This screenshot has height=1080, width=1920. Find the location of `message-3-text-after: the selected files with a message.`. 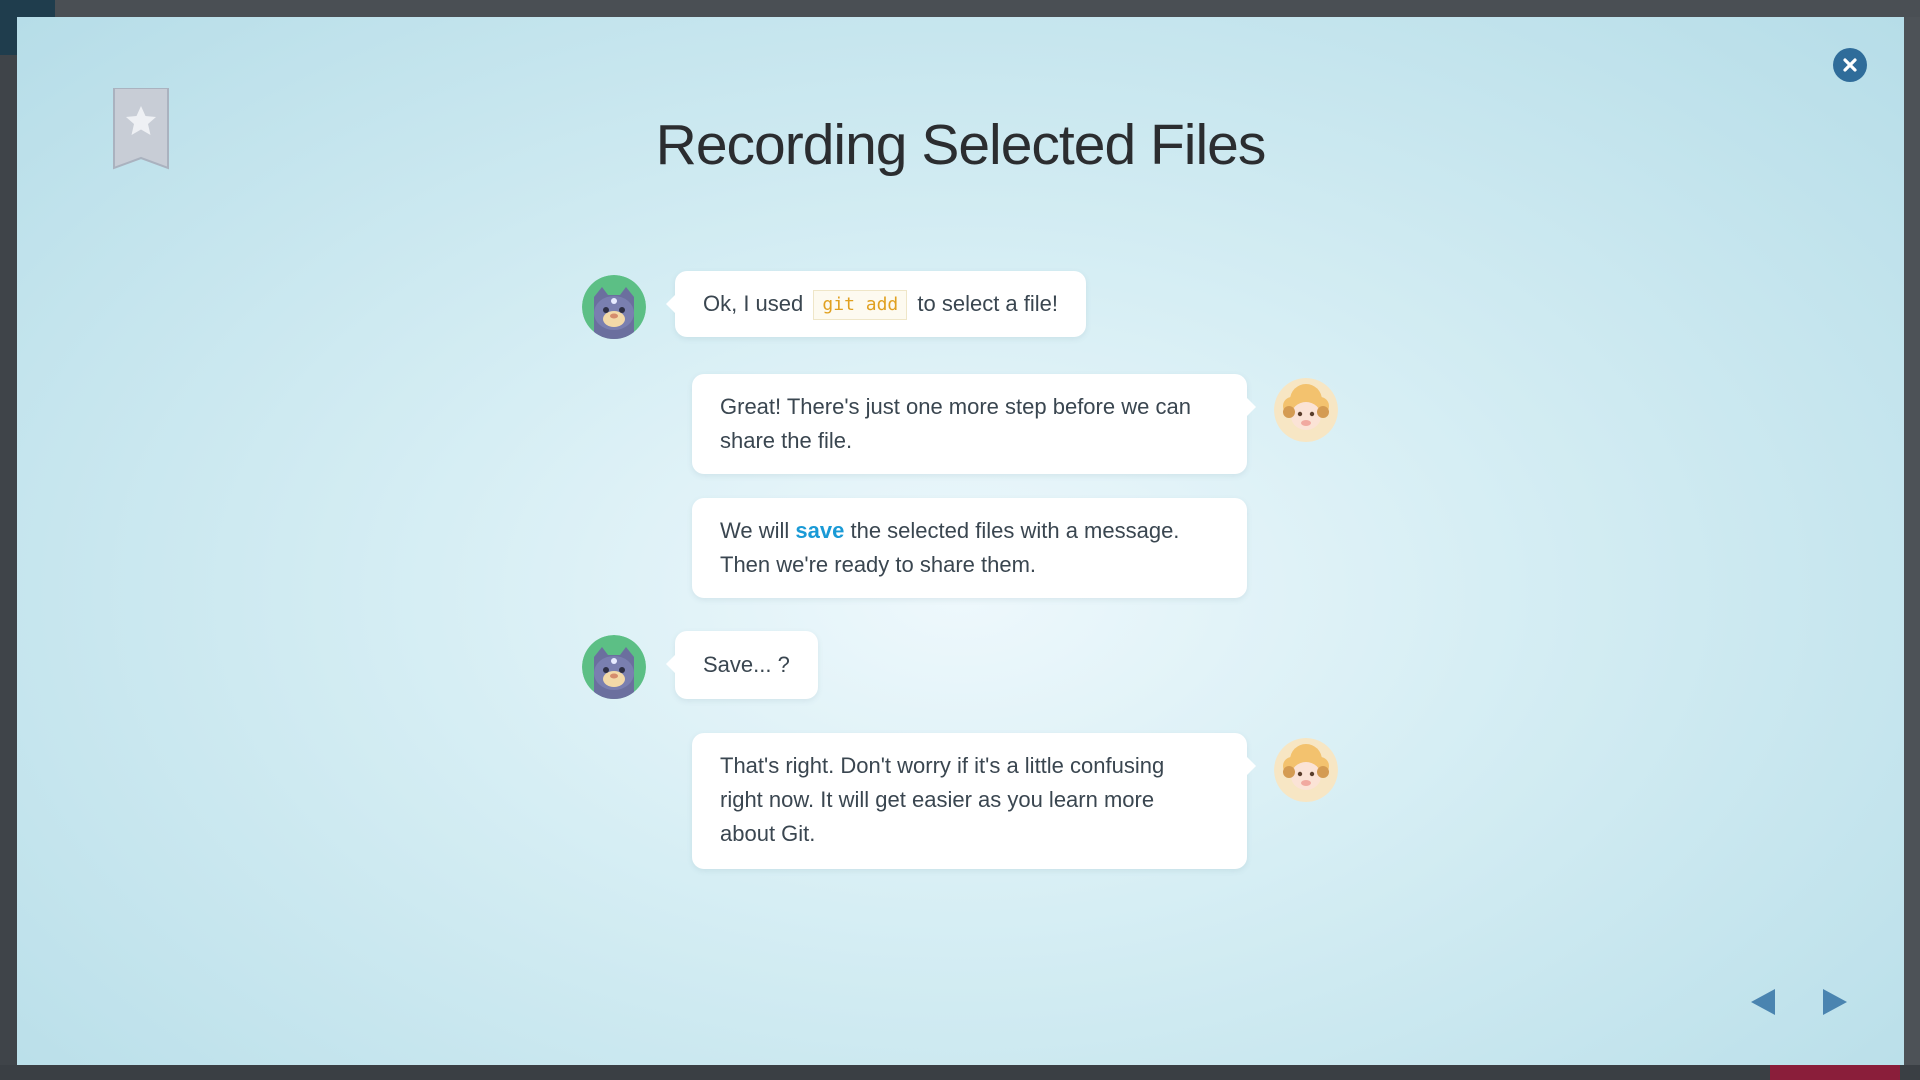

message-3-text-after: the selected files with a message. is located at coordinates (1015, 530).